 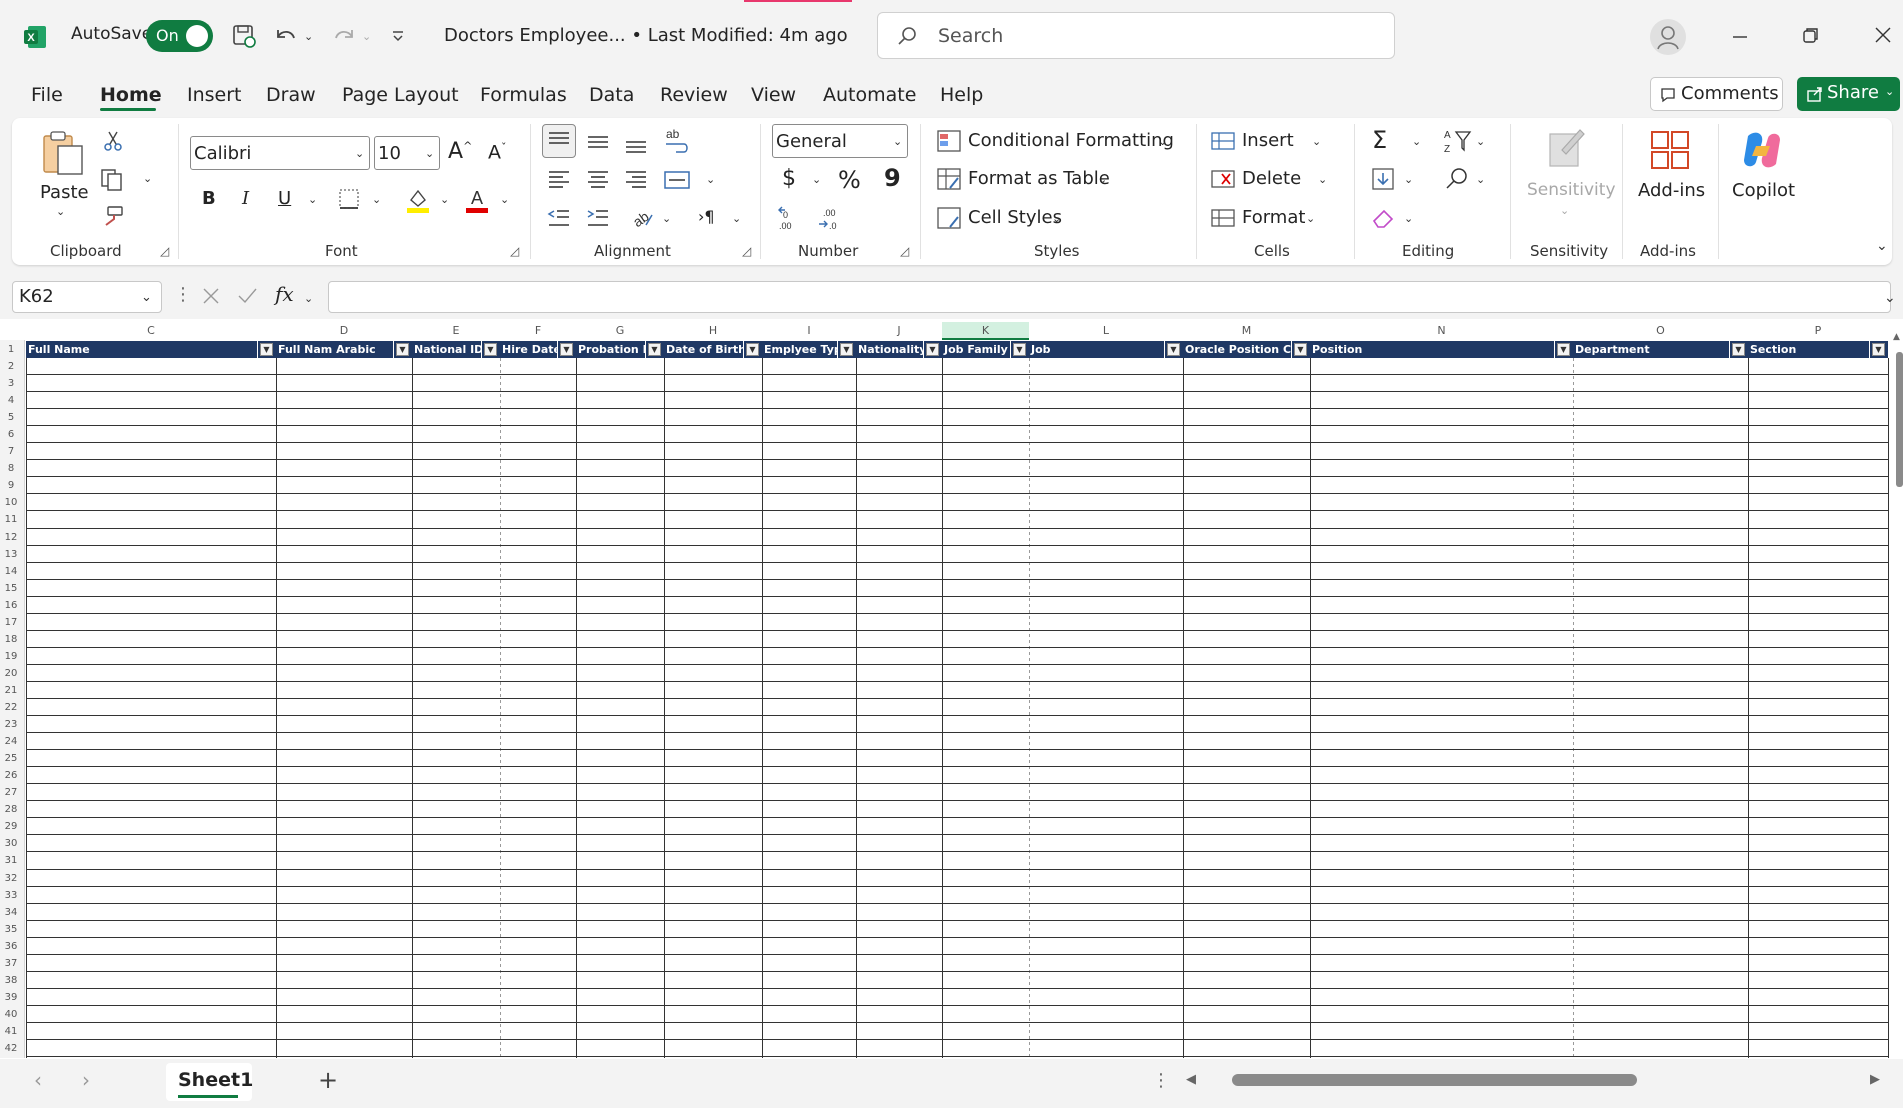 I want to click on row-header: 33, so click(x=11, y=895).